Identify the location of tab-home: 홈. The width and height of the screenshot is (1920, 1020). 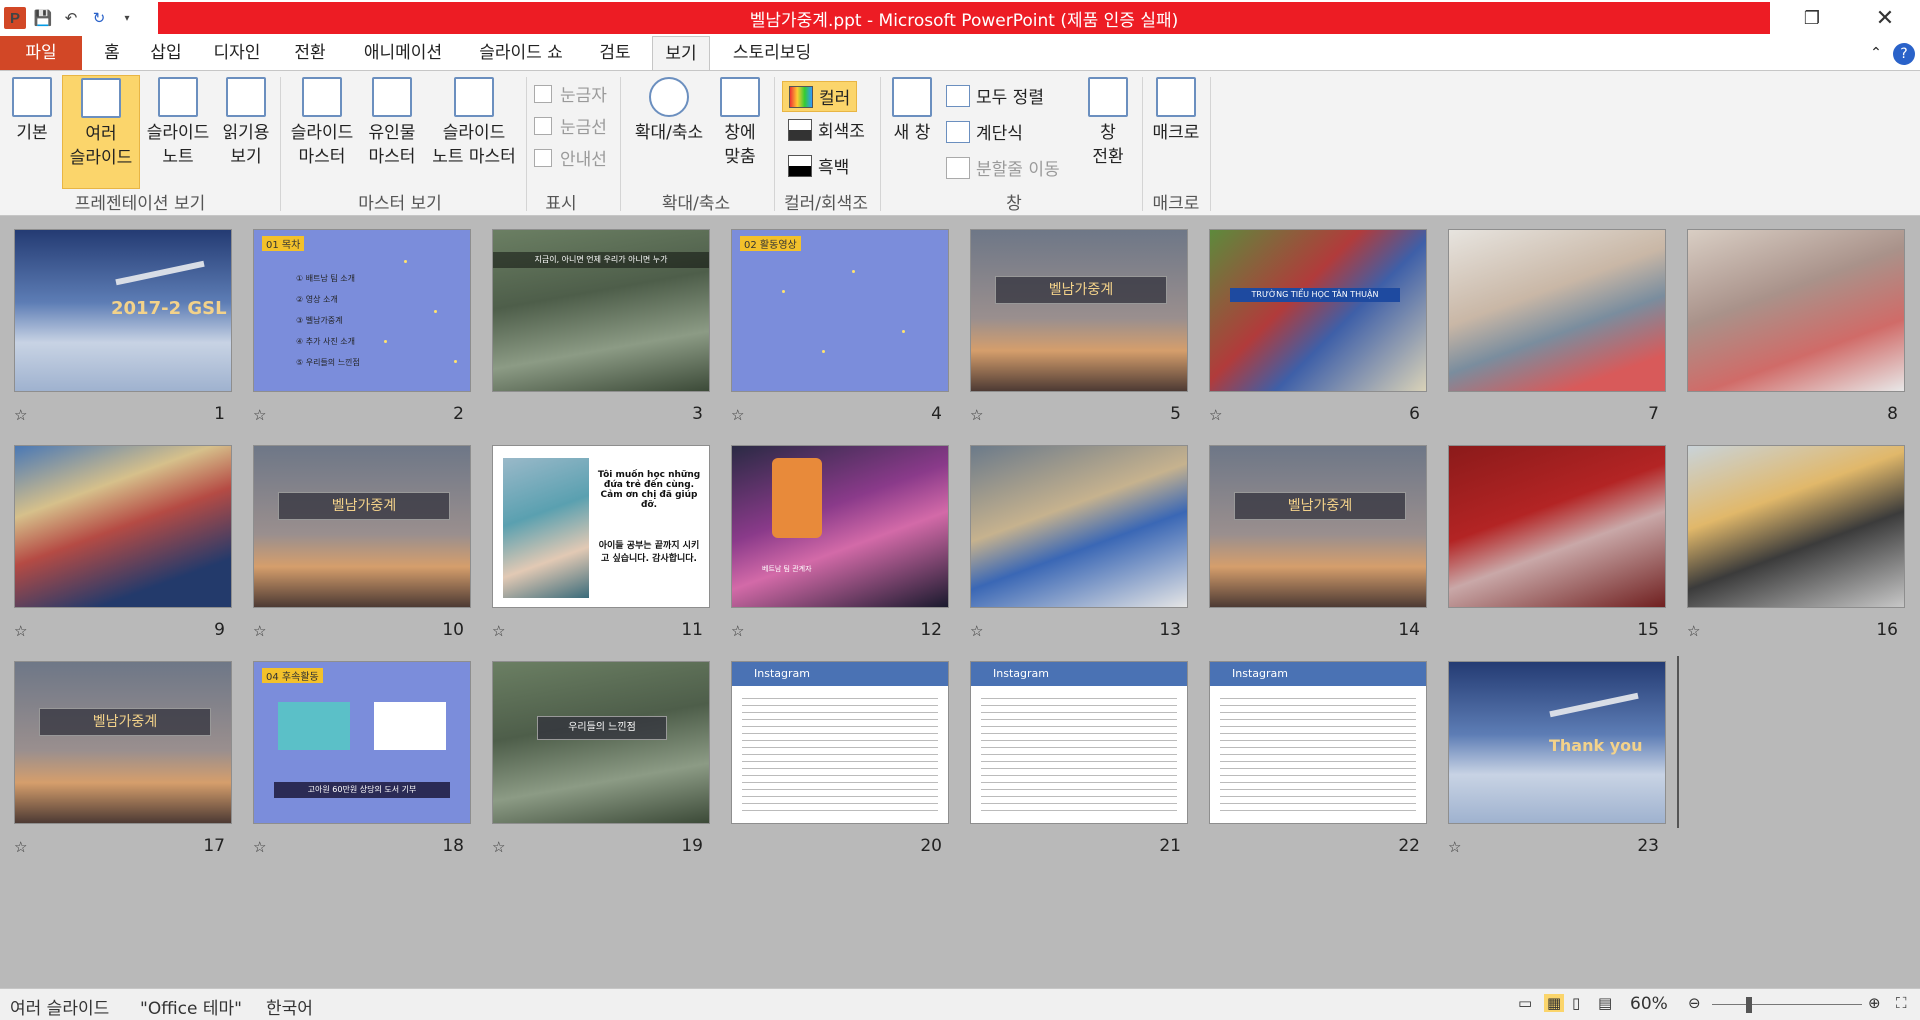
(112, 53).